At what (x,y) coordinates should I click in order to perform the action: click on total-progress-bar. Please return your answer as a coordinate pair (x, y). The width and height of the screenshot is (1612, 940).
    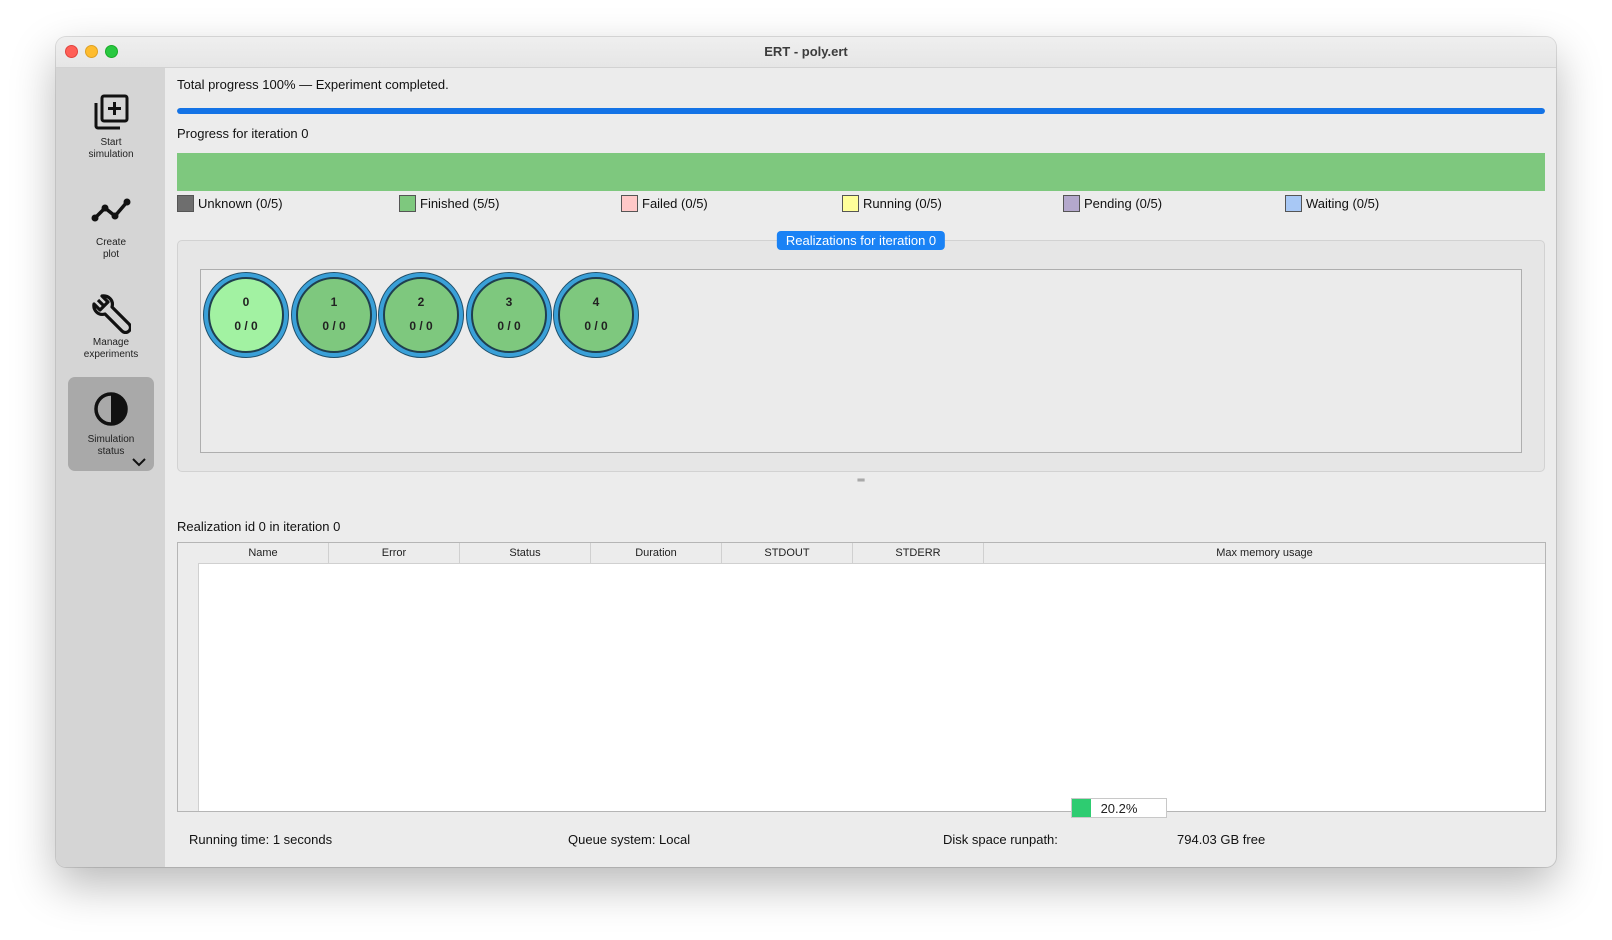
    Looking at the image, I should click on (861, 111).